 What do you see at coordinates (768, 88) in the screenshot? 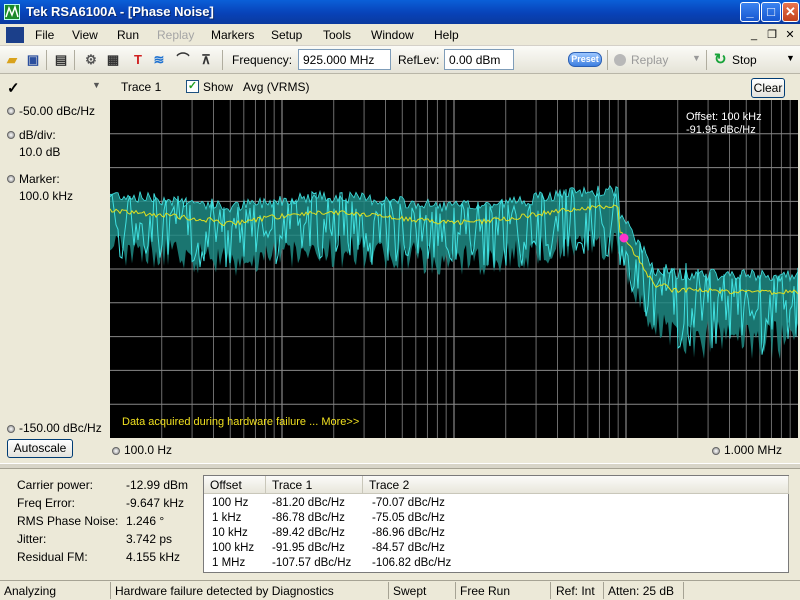
I see `clear-button: Clear` at bounding box center [768, 88].